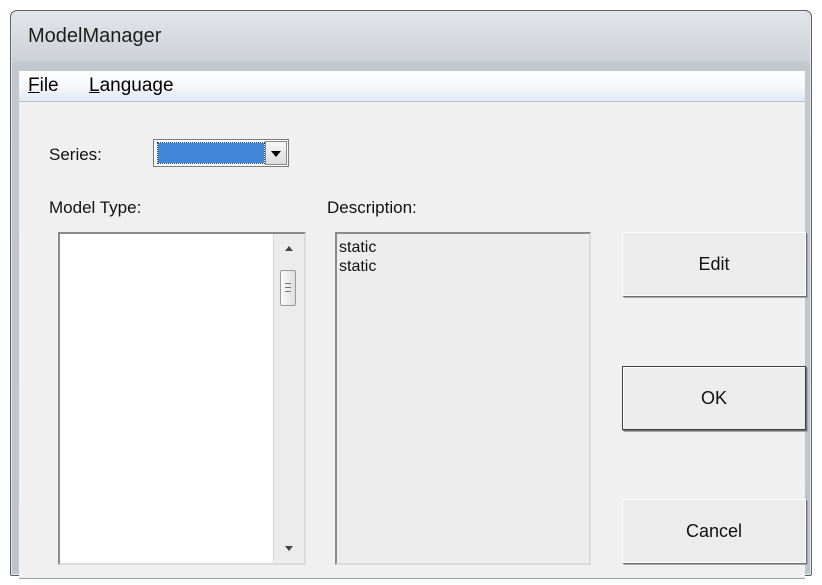  Describe the element at coordinates (94, 85) in the screenshot. I see `menu-language-accelerator: L` at that location.